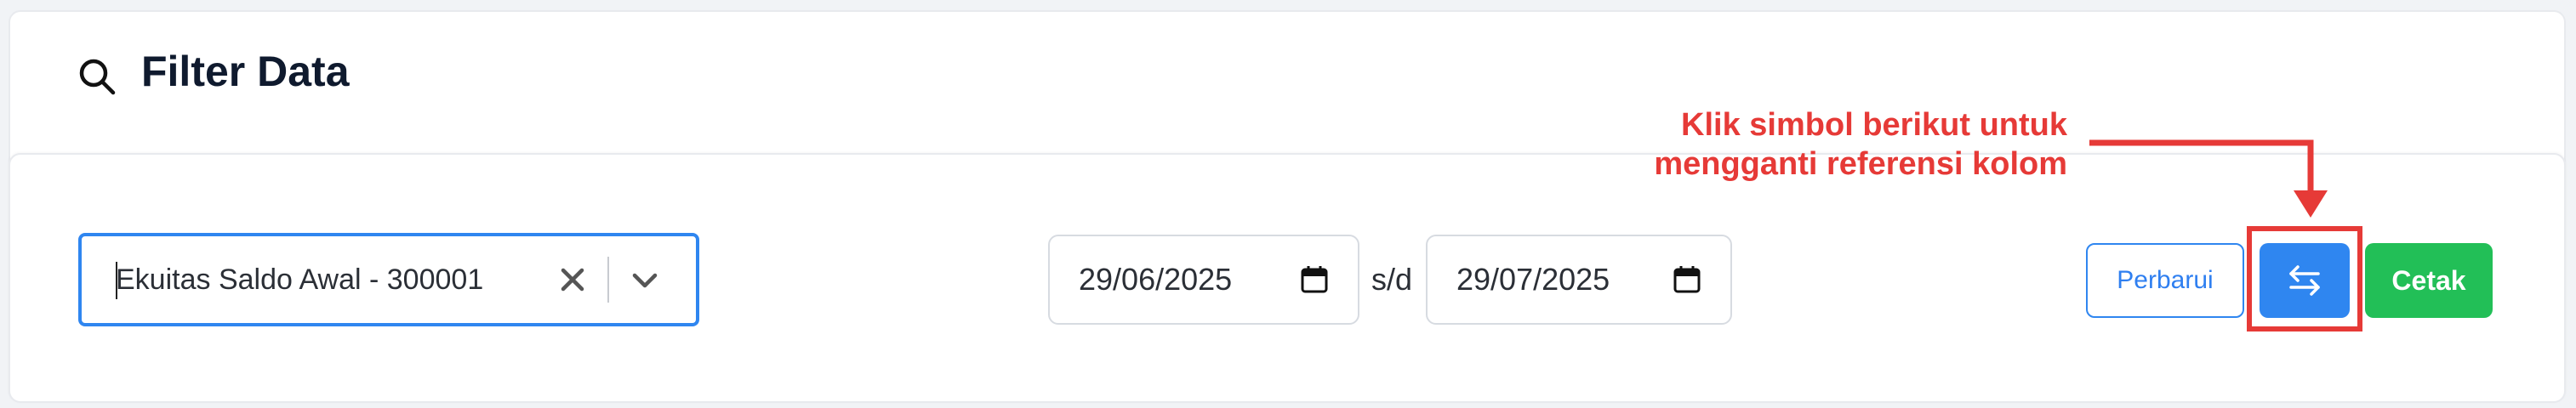 Image resolution: width=2576 pixels, height=408 pixels. What do you see at coordinates (2429, 280) in the screenshot?
I see `print-button: Cetak` at bounding box center [2429, 280].